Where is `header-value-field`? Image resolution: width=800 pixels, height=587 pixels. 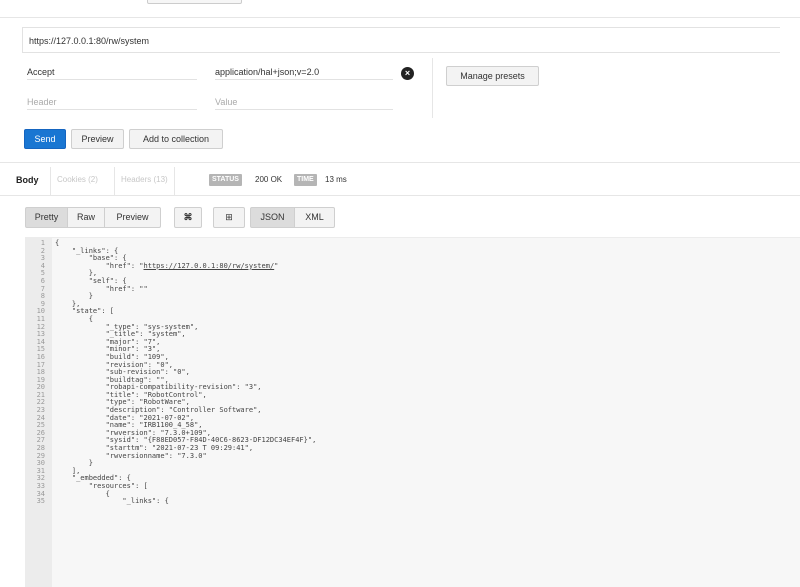
header-value-field is located at coordinates (304, 72).